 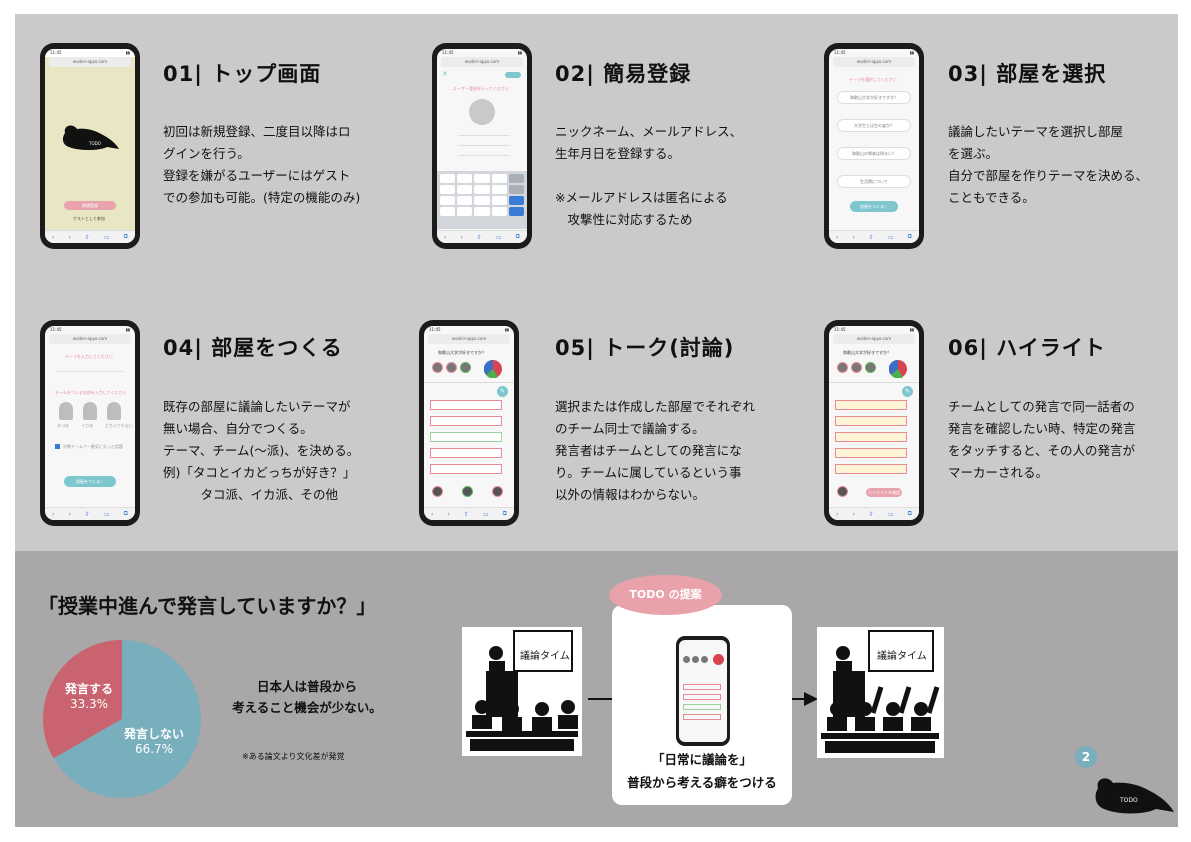 What do you see at coordinates (482, 112) in the screenshot?
I see `avatar-placeholder` at bounding box center [482, 112].